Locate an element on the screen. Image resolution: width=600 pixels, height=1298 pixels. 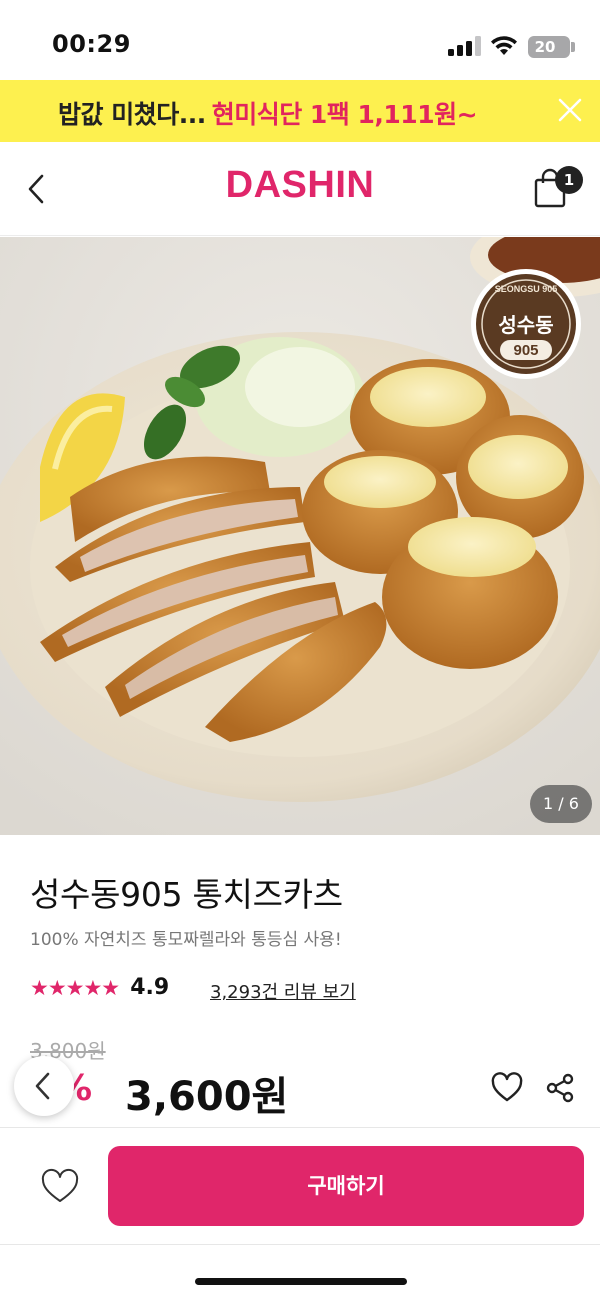
badge-name-text: 성수동 is located at coordinates (525, 325).